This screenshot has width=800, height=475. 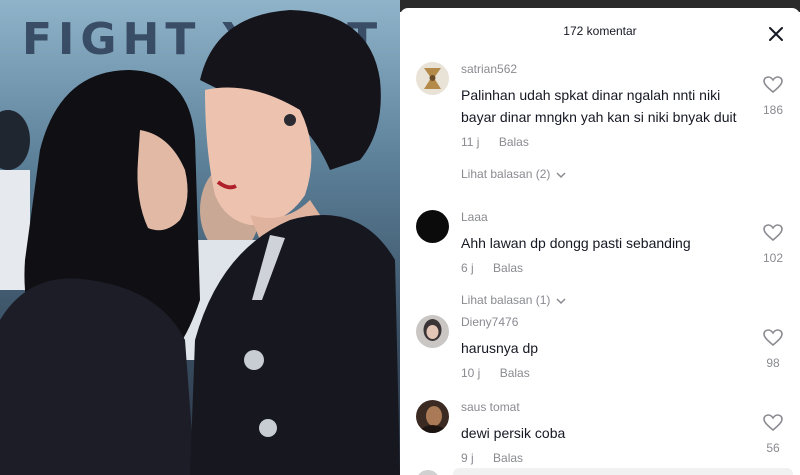 I want to click on comment-username: satrian562, so click(x=601, y=69).